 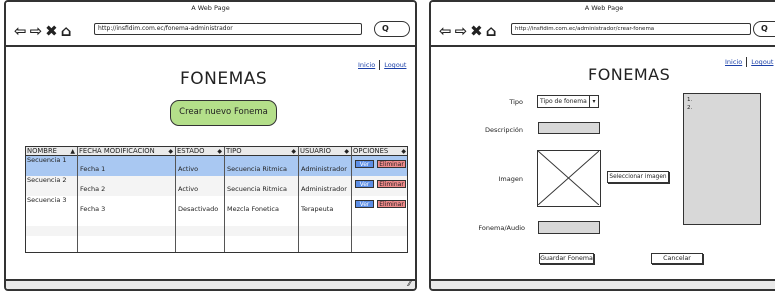 I want to click on imagen-label: Imagen, so click(x=510, y=179).